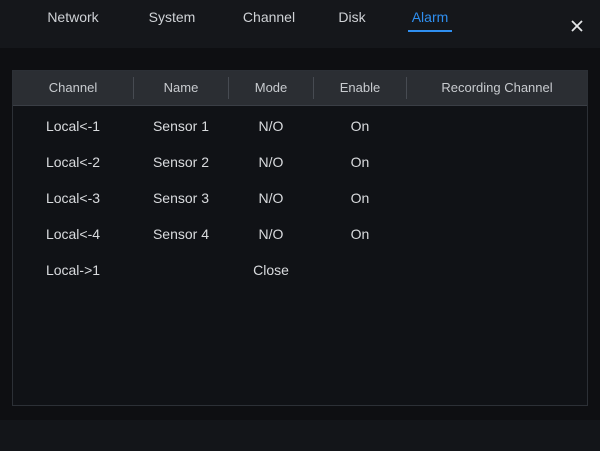  Describe the element at coordinates (181, 162) in the screenshot. I see `cell-name: Sensor 2` at that location.